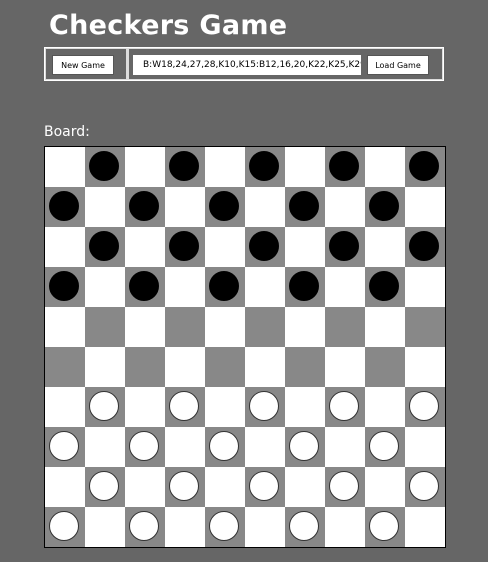  I want to click on board-square-r7c9, so click(425, 447).